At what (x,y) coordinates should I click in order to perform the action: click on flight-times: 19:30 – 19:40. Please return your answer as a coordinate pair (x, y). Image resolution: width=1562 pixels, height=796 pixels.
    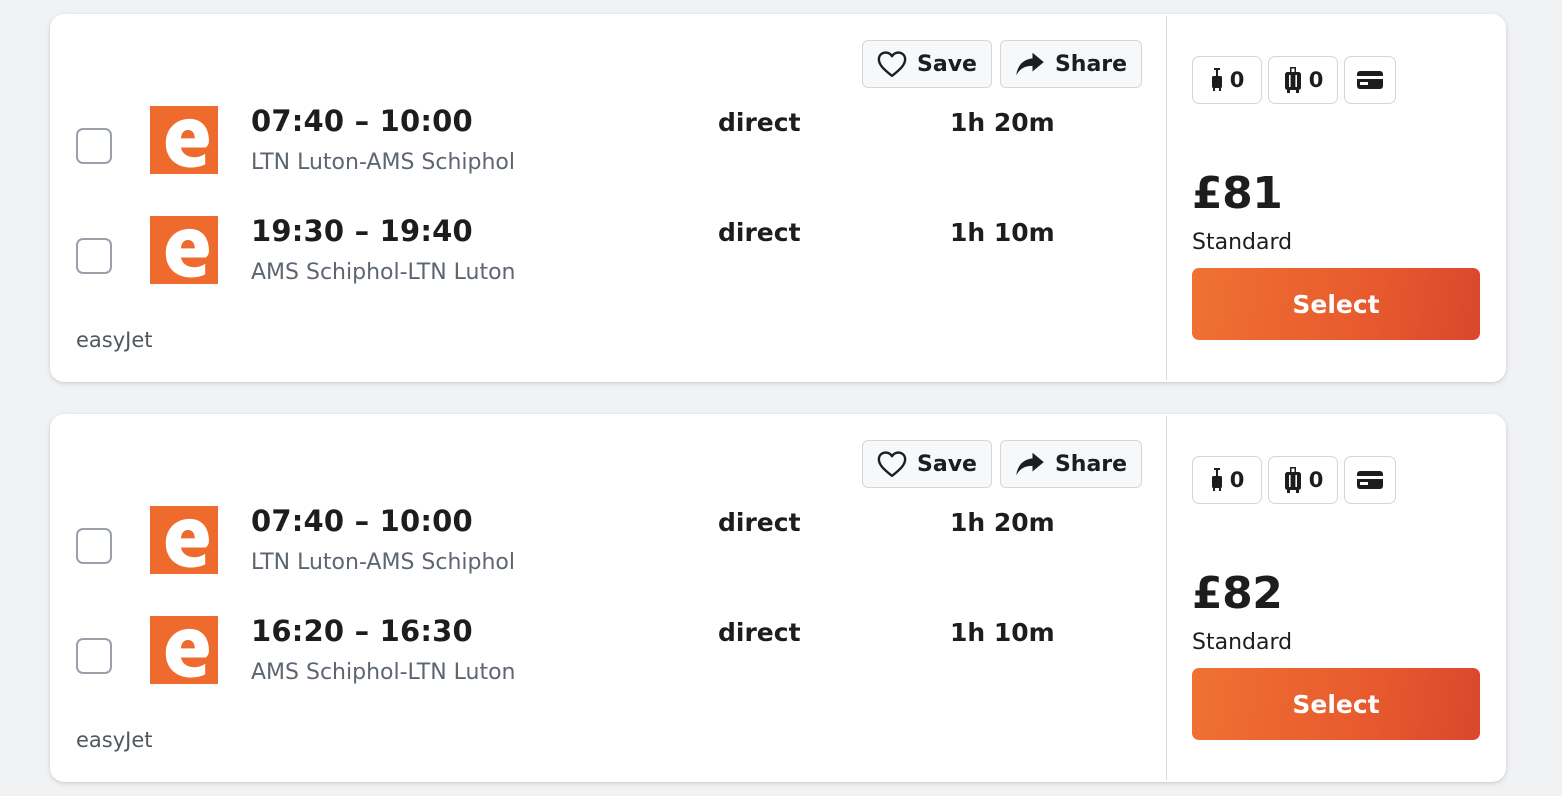
    Looking at the image, I should click on (362, 231).